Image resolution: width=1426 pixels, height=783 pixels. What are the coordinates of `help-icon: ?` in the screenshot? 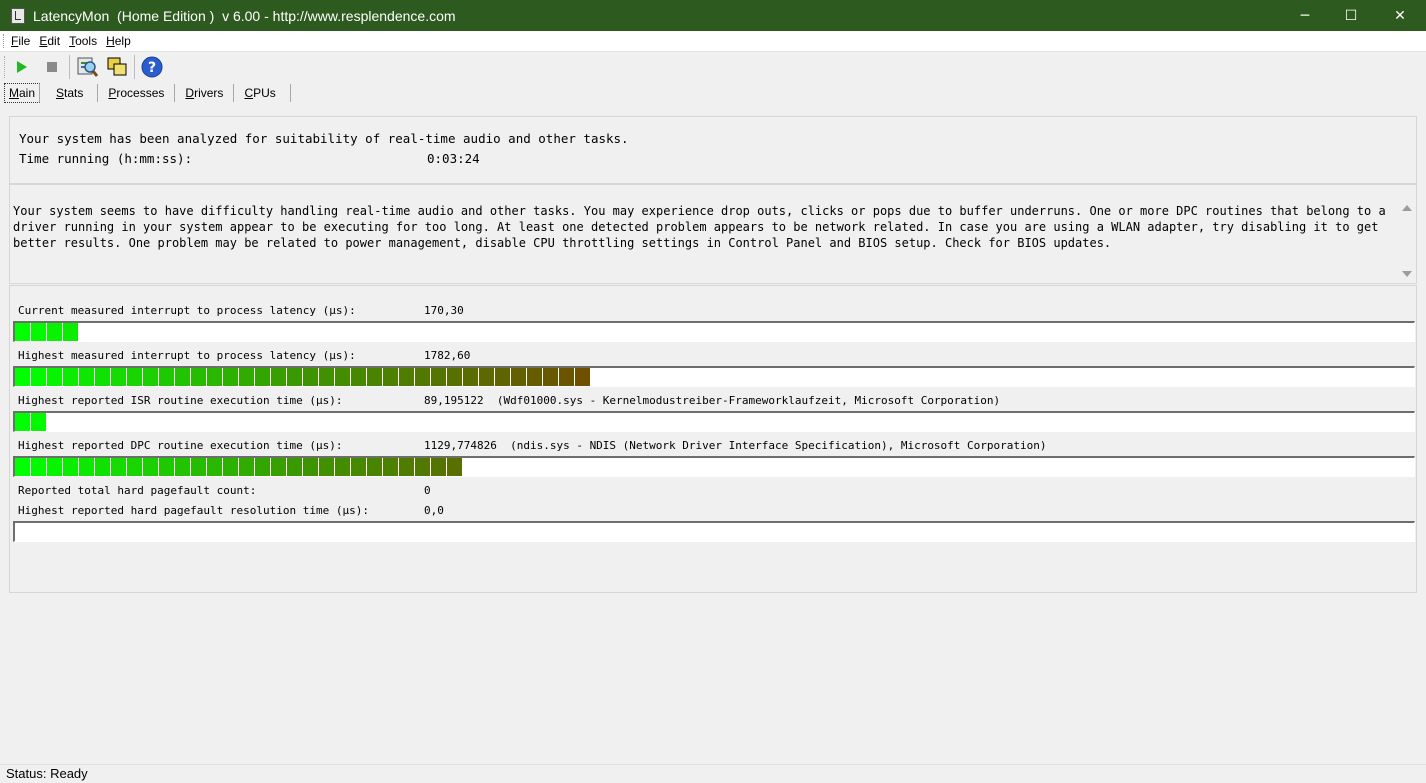 It's located at (152, 67).